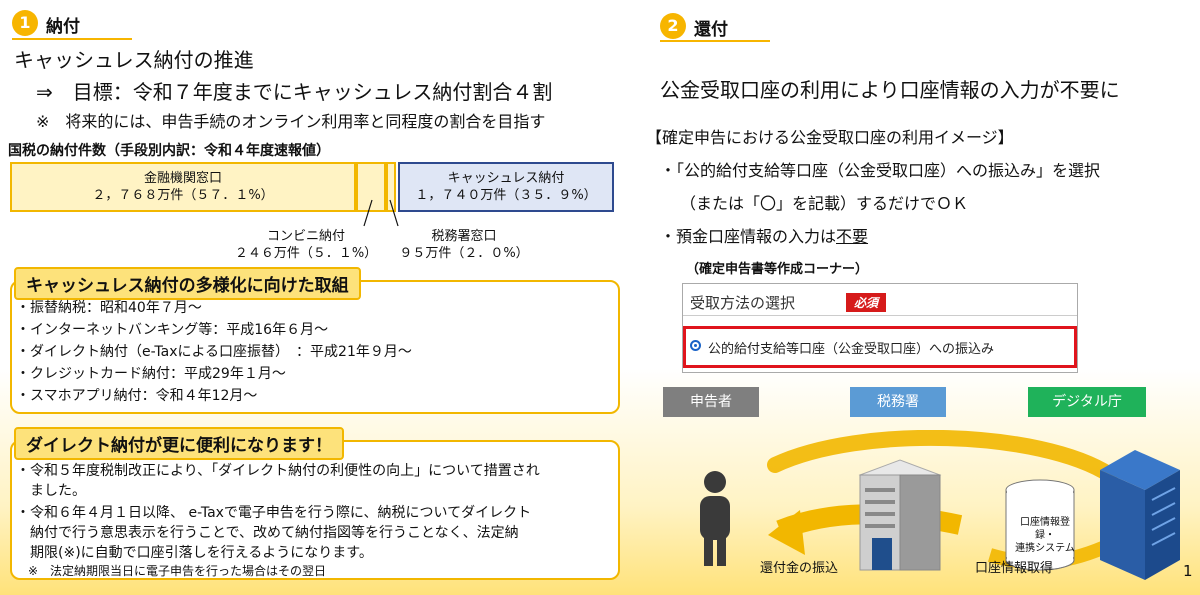  I want to click on convenience-label: コンビニ納付 ２４６万件（５．１%）, so click(306, 245).